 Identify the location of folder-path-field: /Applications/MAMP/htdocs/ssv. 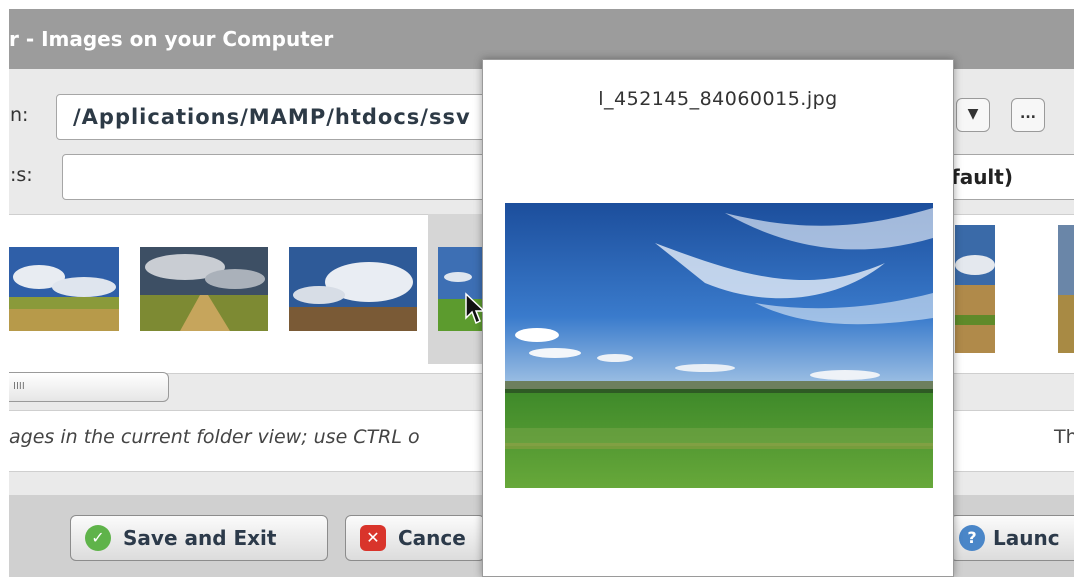
(276, 117).